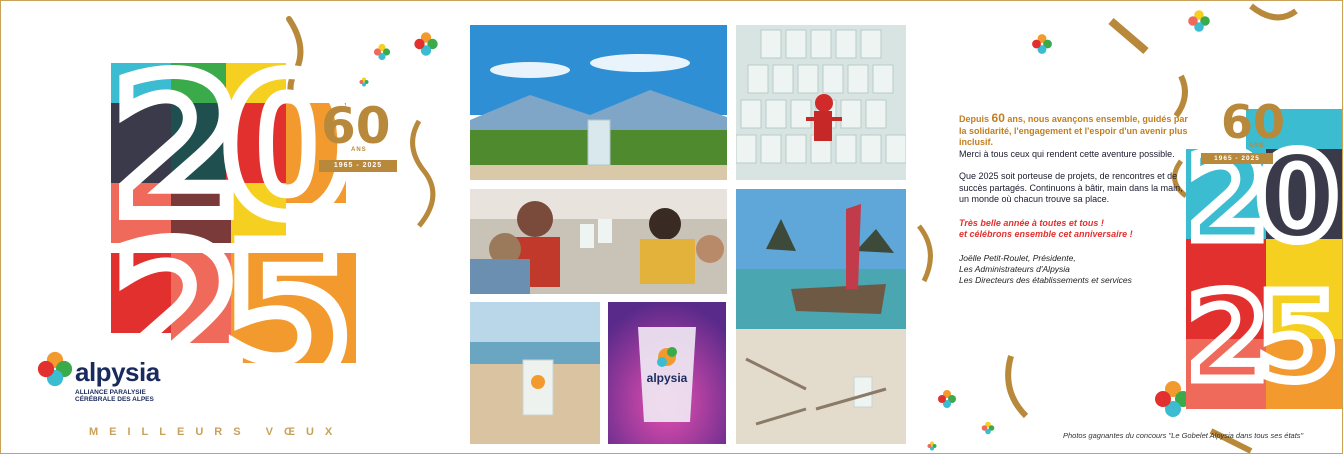  I want to click on intro-number: 60, so click(998, 118).